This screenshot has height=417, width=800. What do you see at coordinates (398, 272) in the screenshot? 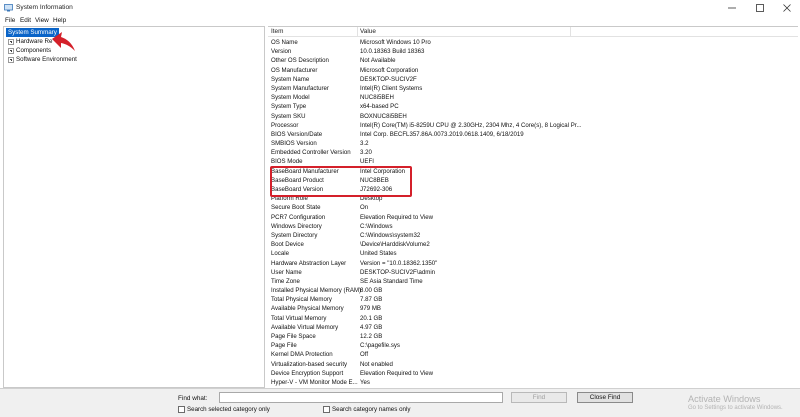
I see `cell-value: DESKTOP-SUCIV2F\admin` at bounding box center [398, 272].